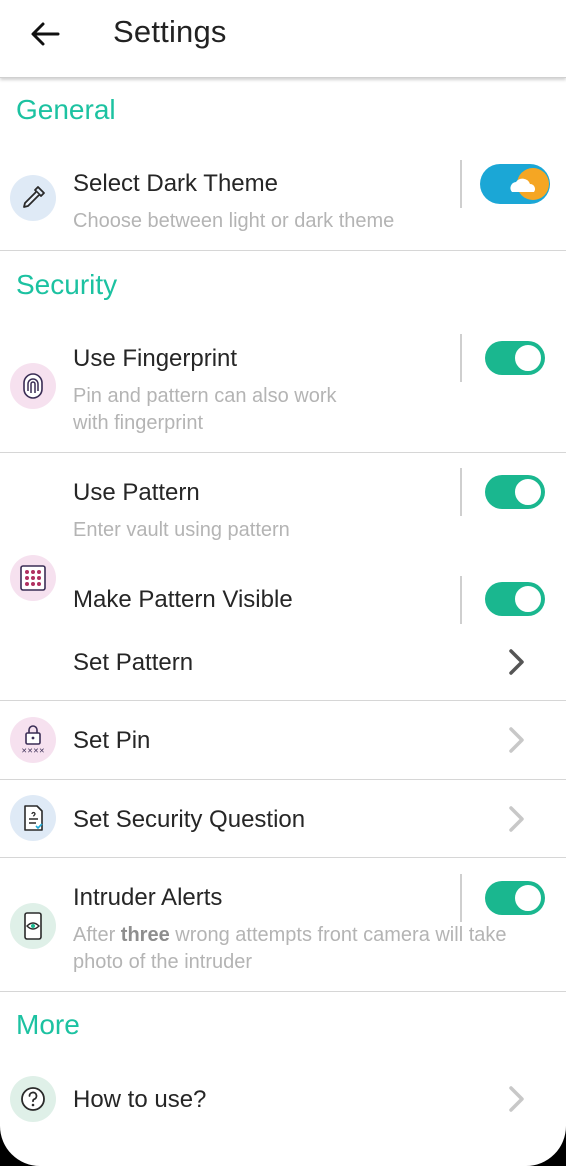 The height and width of the screenshot is (1166, 566). Describe the element at coordinates (181, 530) in the screenshot. I see `use-pattern-subtitle: Enter vault using pattern` at that location.